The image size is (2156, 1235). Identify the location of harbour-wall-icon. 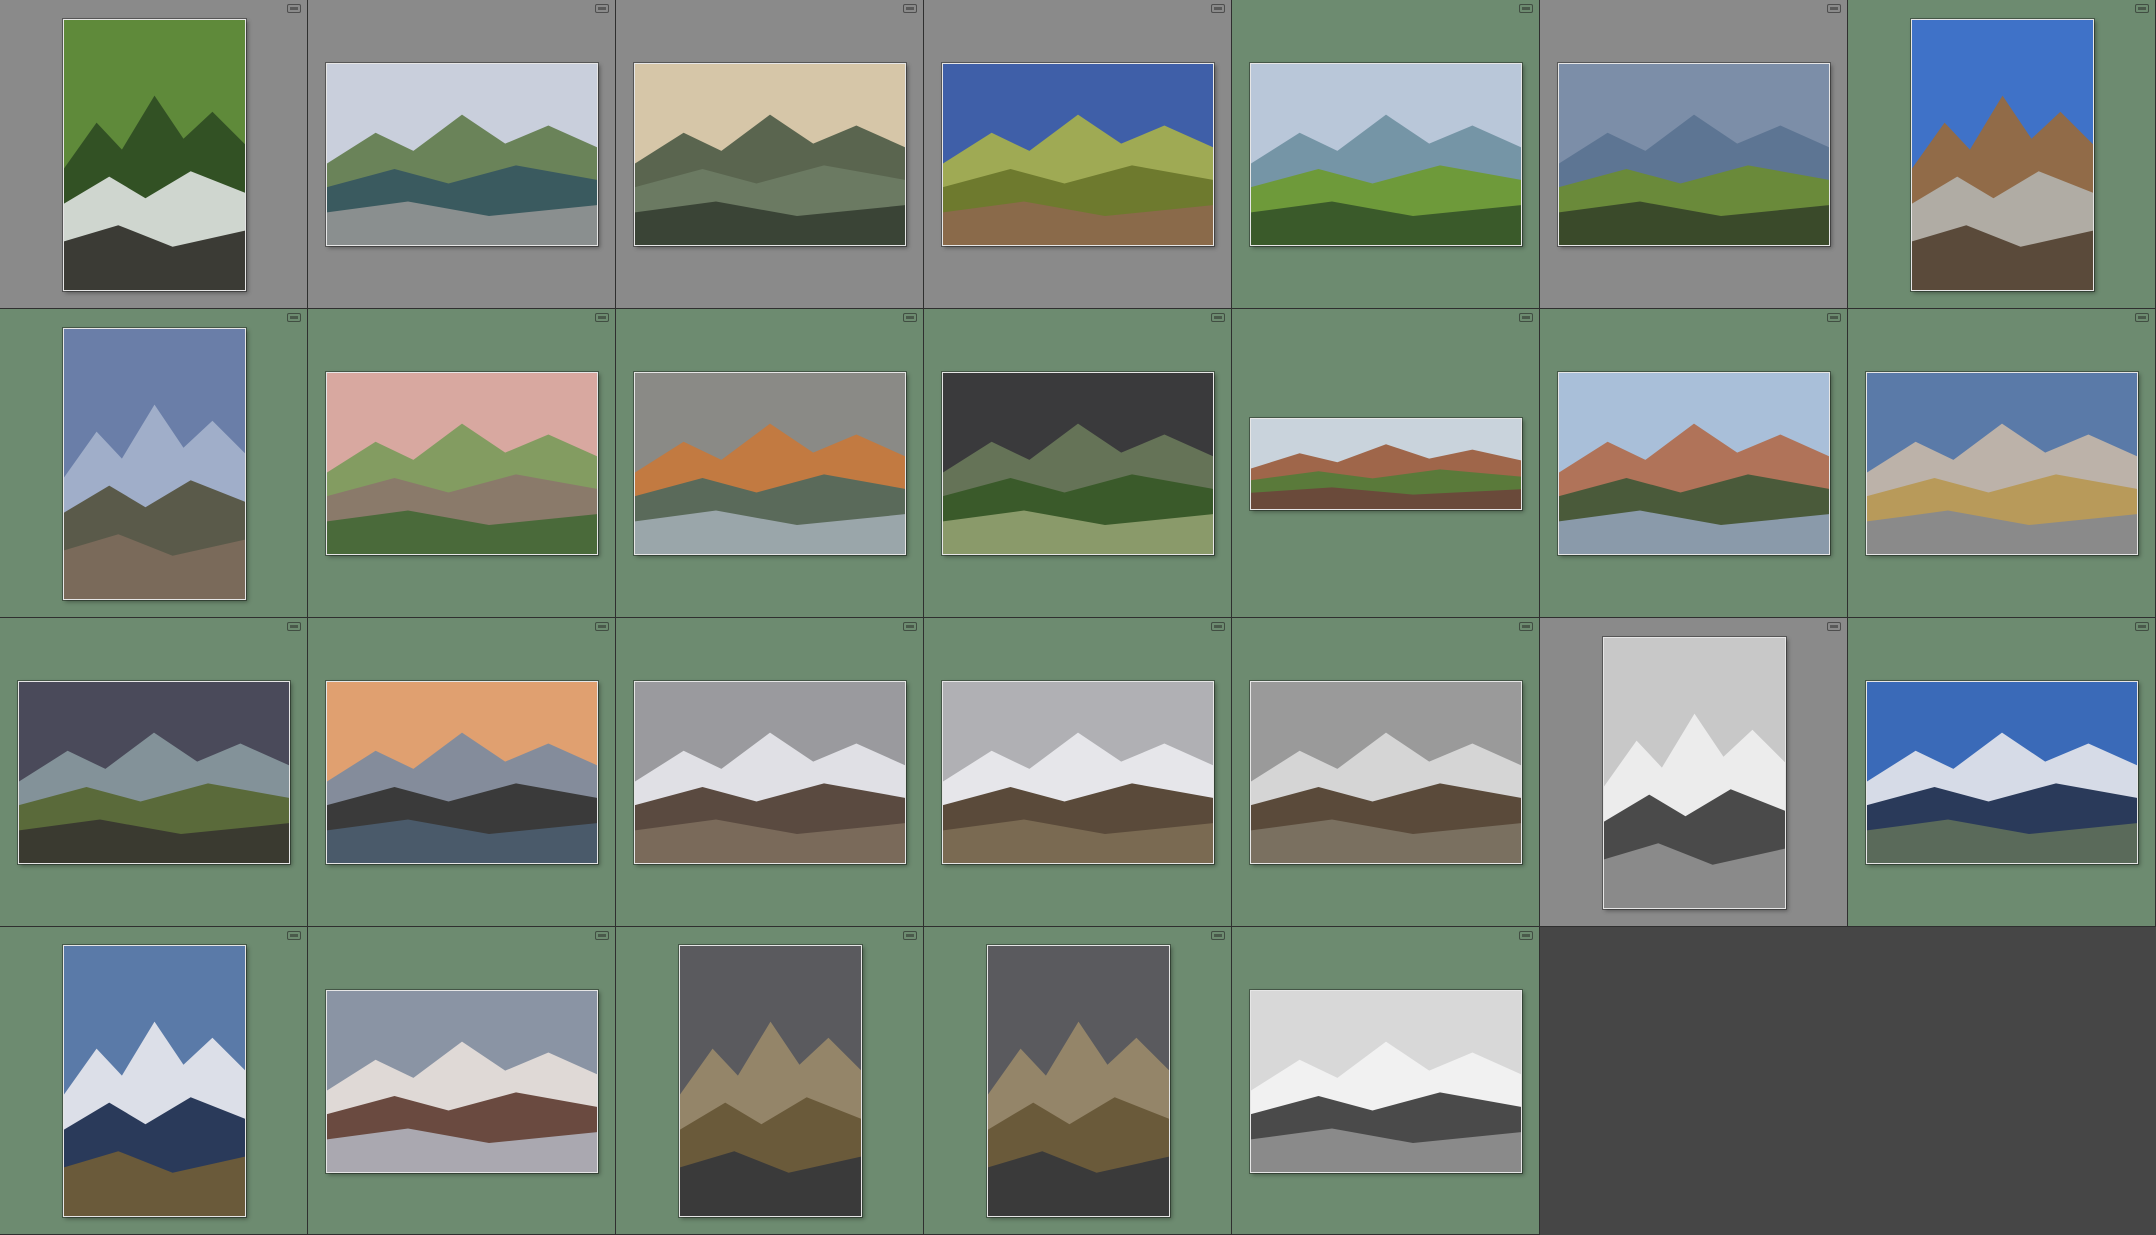
(2002, 463).